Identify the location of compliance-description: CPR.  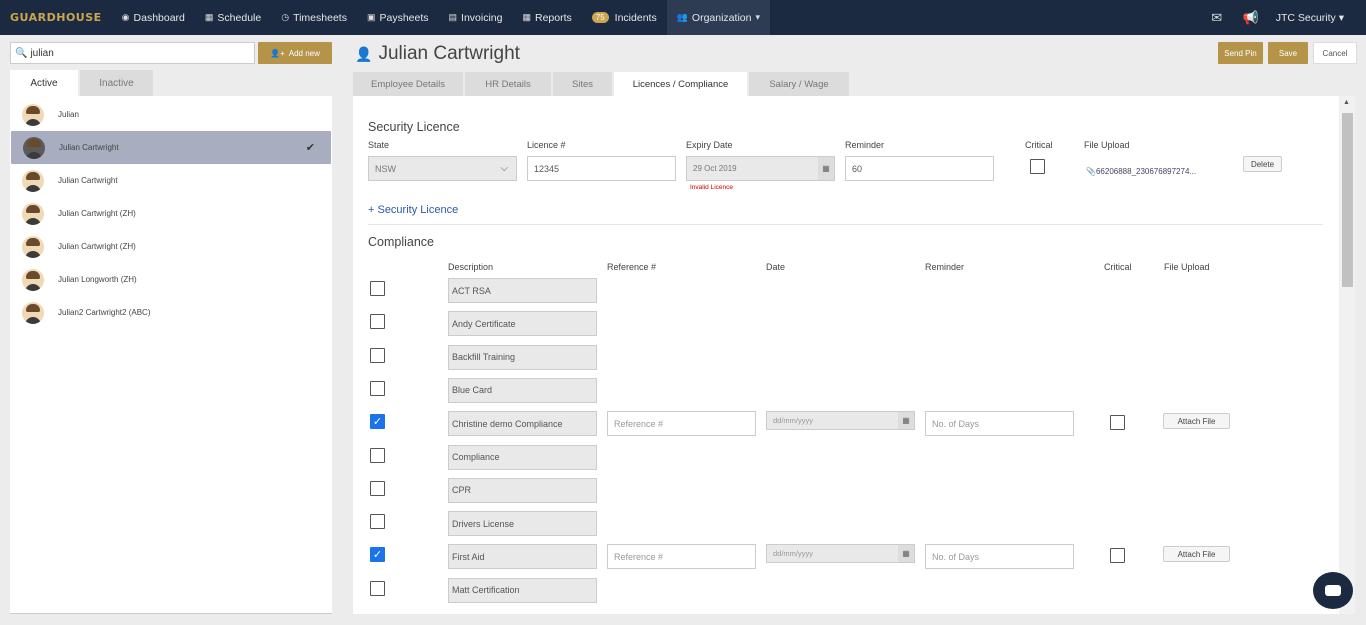
(522, 490).